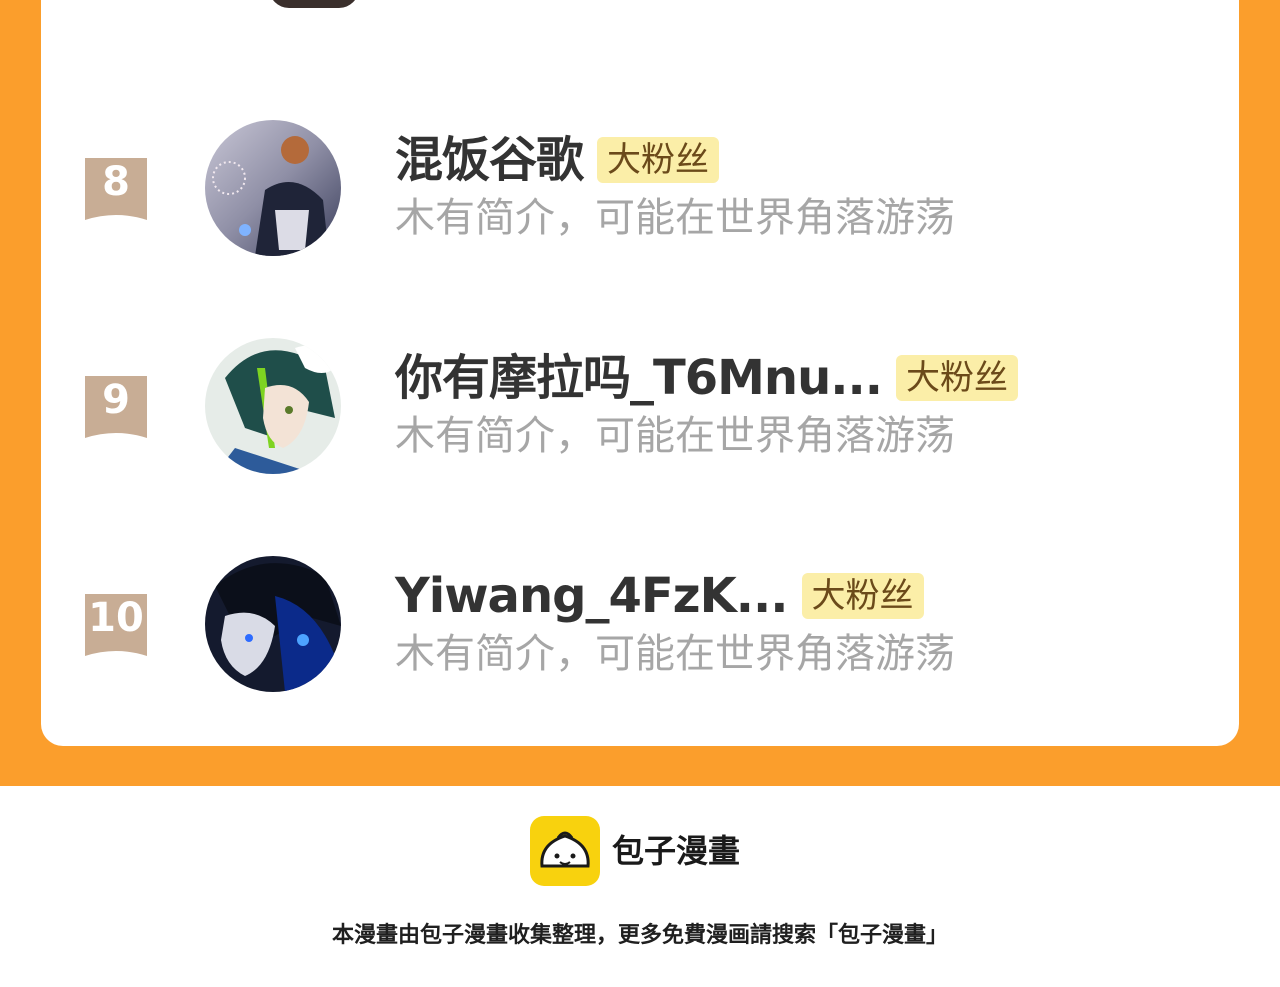 Image resolution: width=1280 pixels, height=987 pixels. I want to click on rank-flag-icon: 8, so click(116, 189).